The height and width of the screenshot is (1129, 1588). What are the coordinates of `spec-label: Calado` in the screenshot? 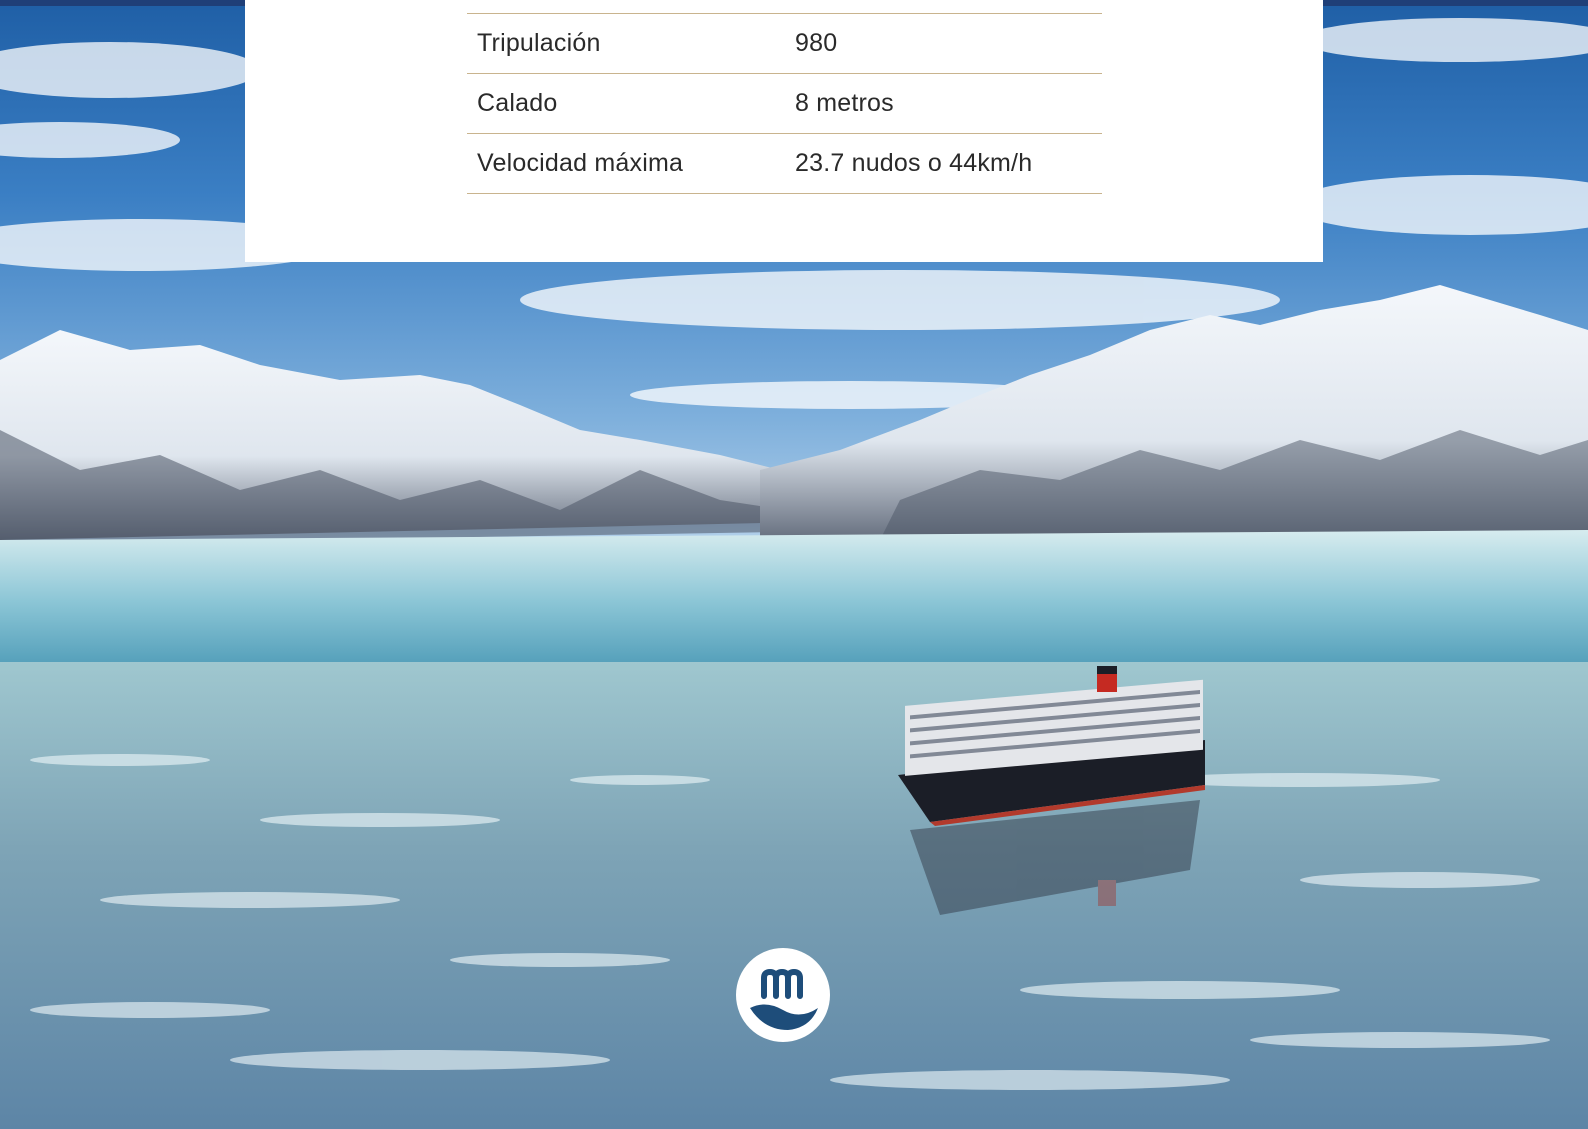 It's located at (626, 103).